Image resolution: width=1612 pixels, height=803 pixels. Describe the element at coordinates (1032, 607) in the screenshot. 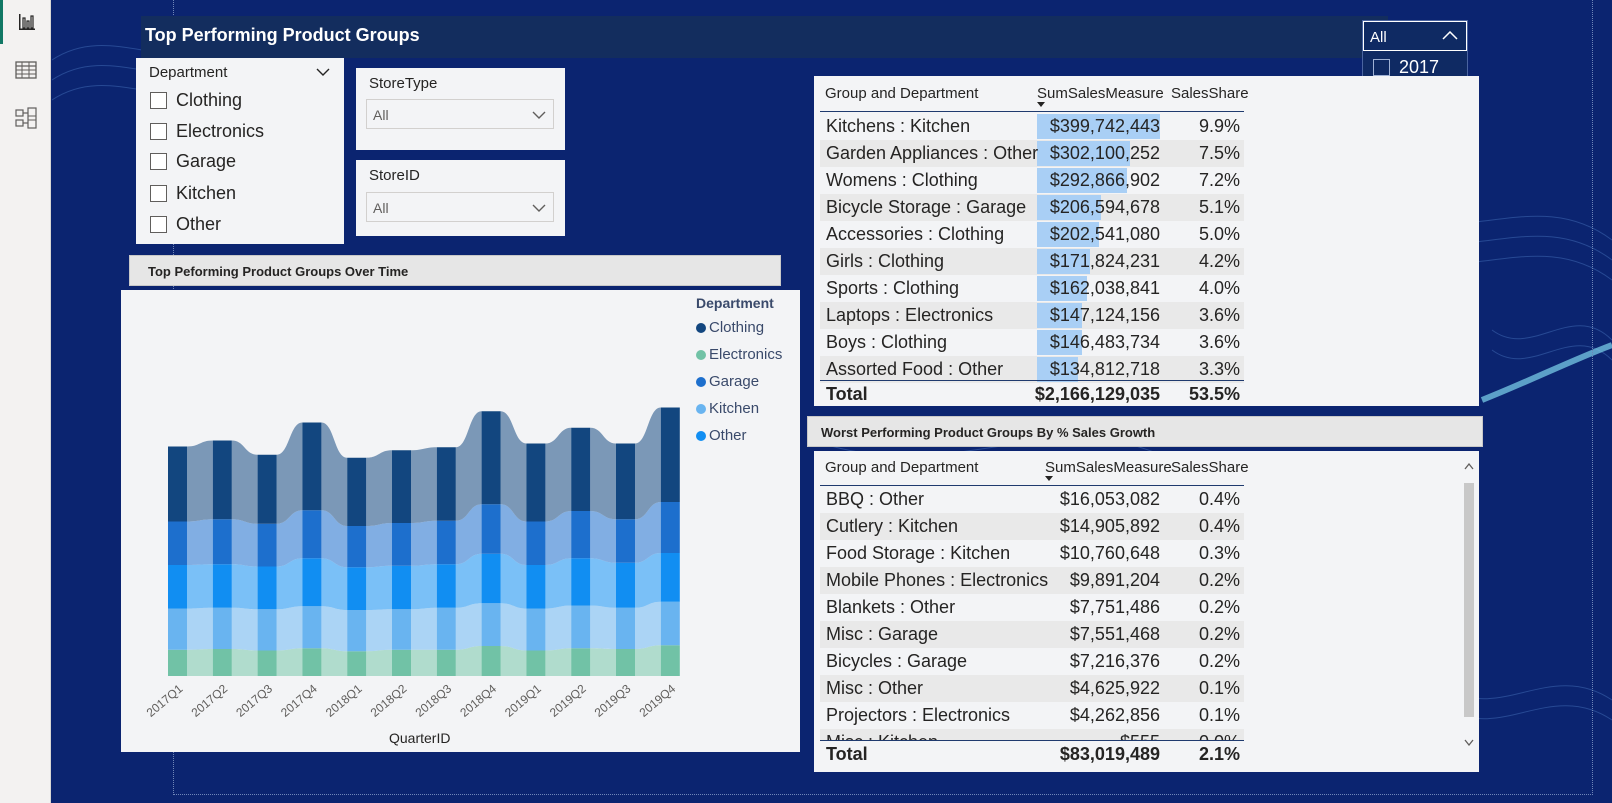

I see `table-row: Blankets : Other $7,751,486 0.2%` at that location.